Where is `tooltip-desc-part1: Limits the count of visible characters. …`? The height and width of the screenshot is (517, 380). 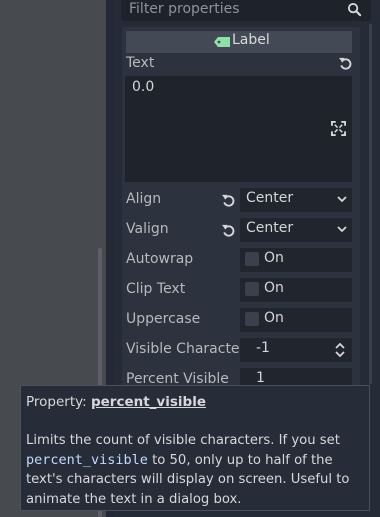
tooltip-desc-part1: Limits the count of visible characters. … is located at coordinates (183, 440).